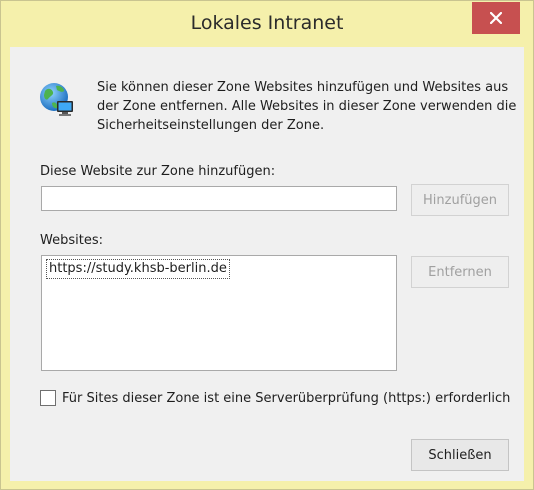  I want to click on title-bar: Lokales Intranet, so click(267, 24).